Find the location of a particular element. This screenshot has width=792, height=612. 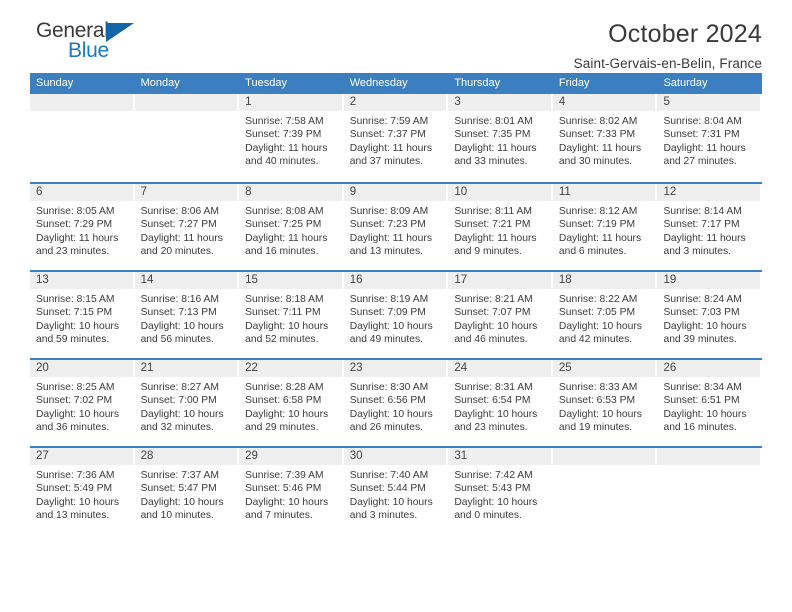

day-number: 26 is located at coordinates (709, 368).